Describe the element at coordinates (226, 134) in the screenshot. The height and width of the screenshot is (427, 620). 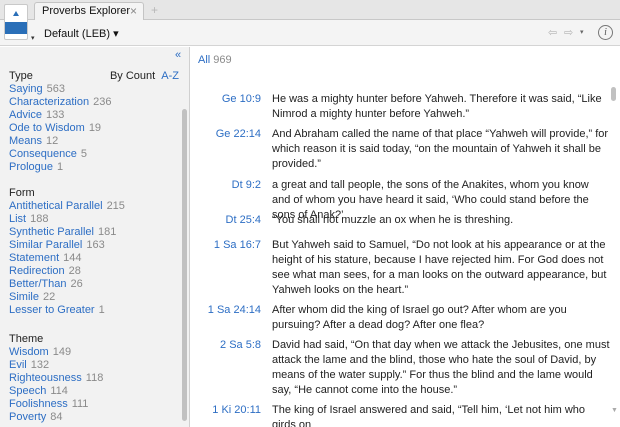
I see `verse-reference: Ge 22:14` at that location.